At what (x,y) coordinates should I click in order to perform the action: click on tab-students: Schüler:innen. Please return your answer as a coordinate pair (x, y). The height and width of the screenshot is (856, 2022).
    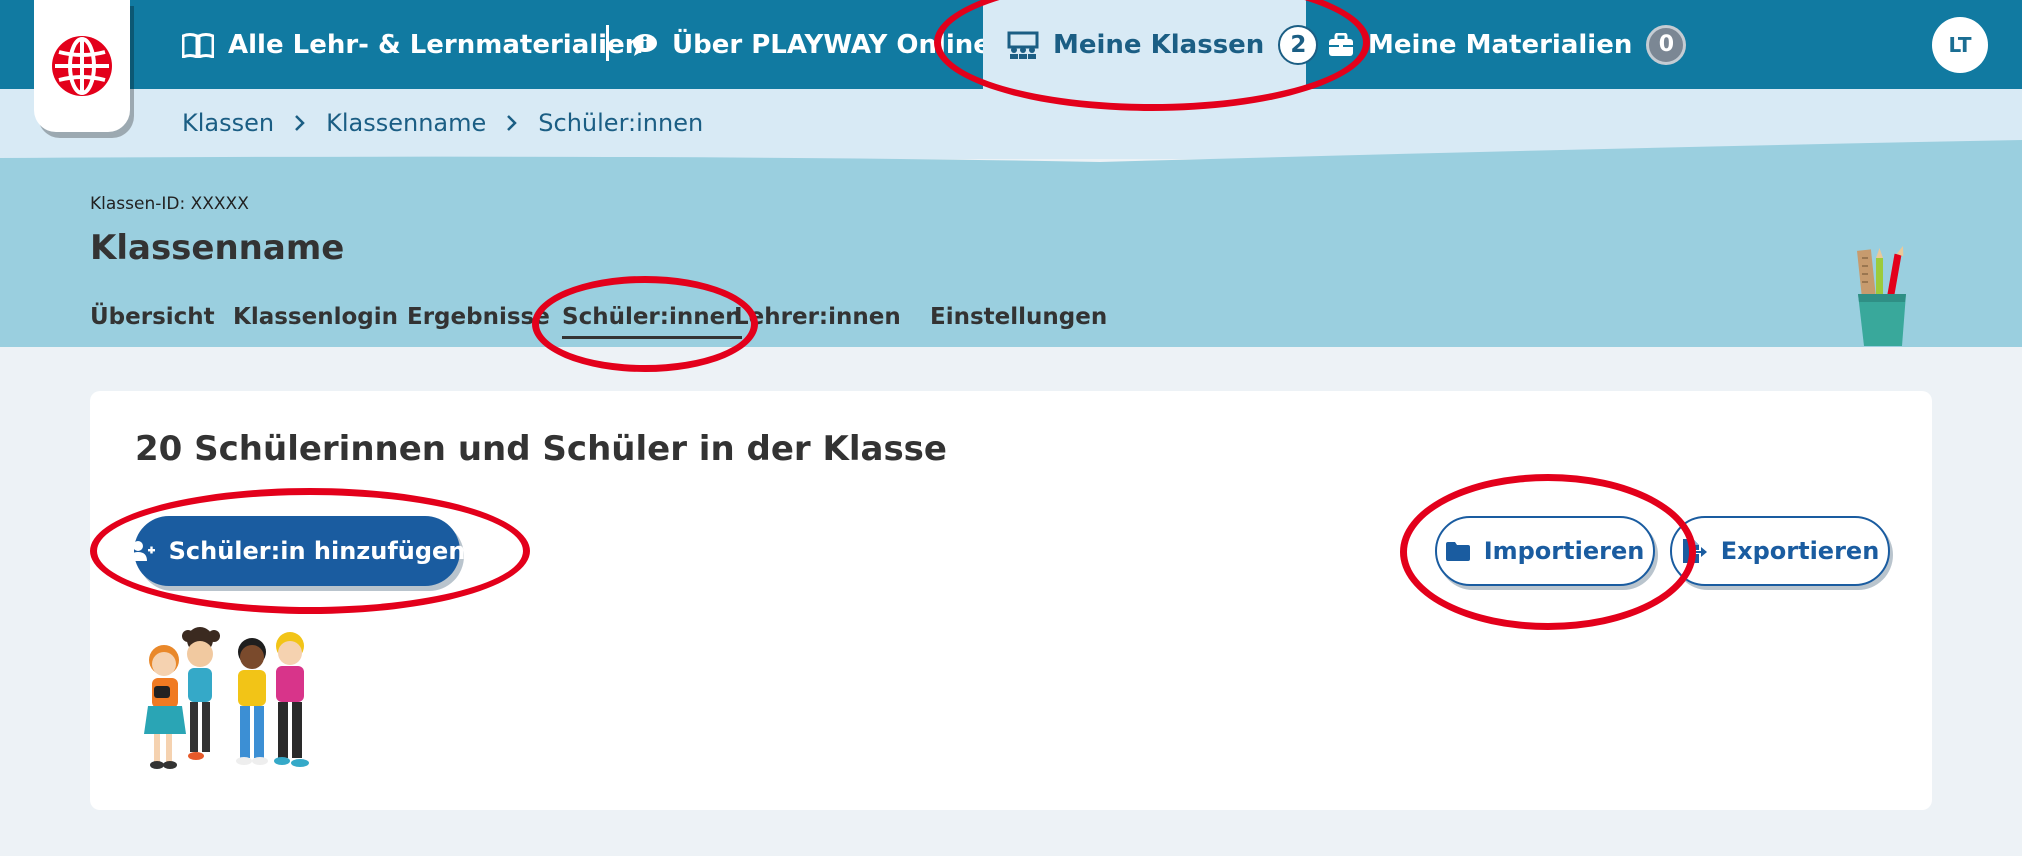
    Looking at the image, I should click on (652, 321).